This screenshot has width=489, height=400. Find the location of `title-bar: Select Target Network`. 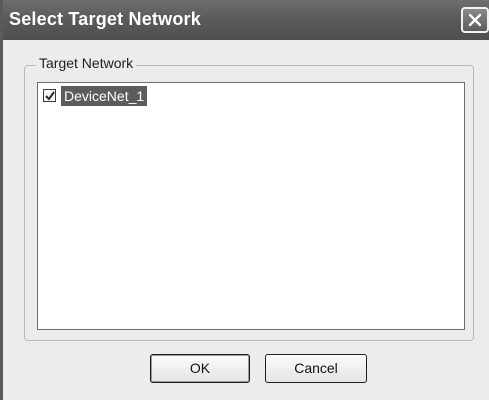

title-bar: Select Target Network is located at coordinates (246, 20).